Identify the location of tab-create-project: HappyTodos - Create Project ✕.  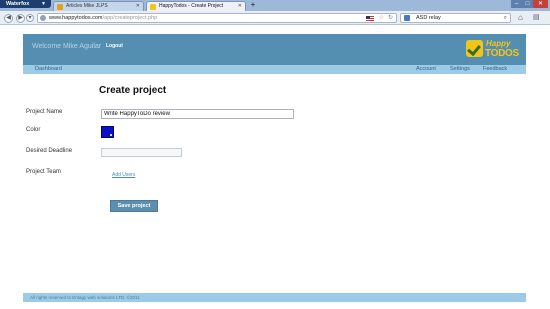
(196, 6).